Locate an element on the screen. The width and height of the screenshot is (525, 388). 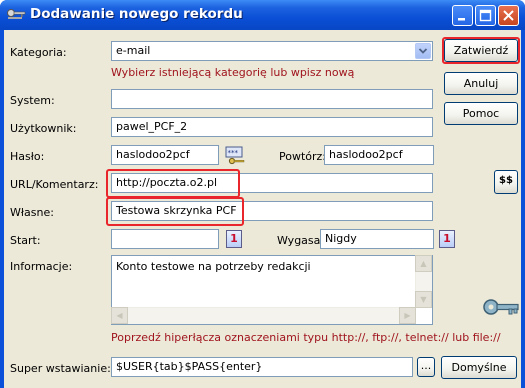
system-input is located at coordinates (272, 99).